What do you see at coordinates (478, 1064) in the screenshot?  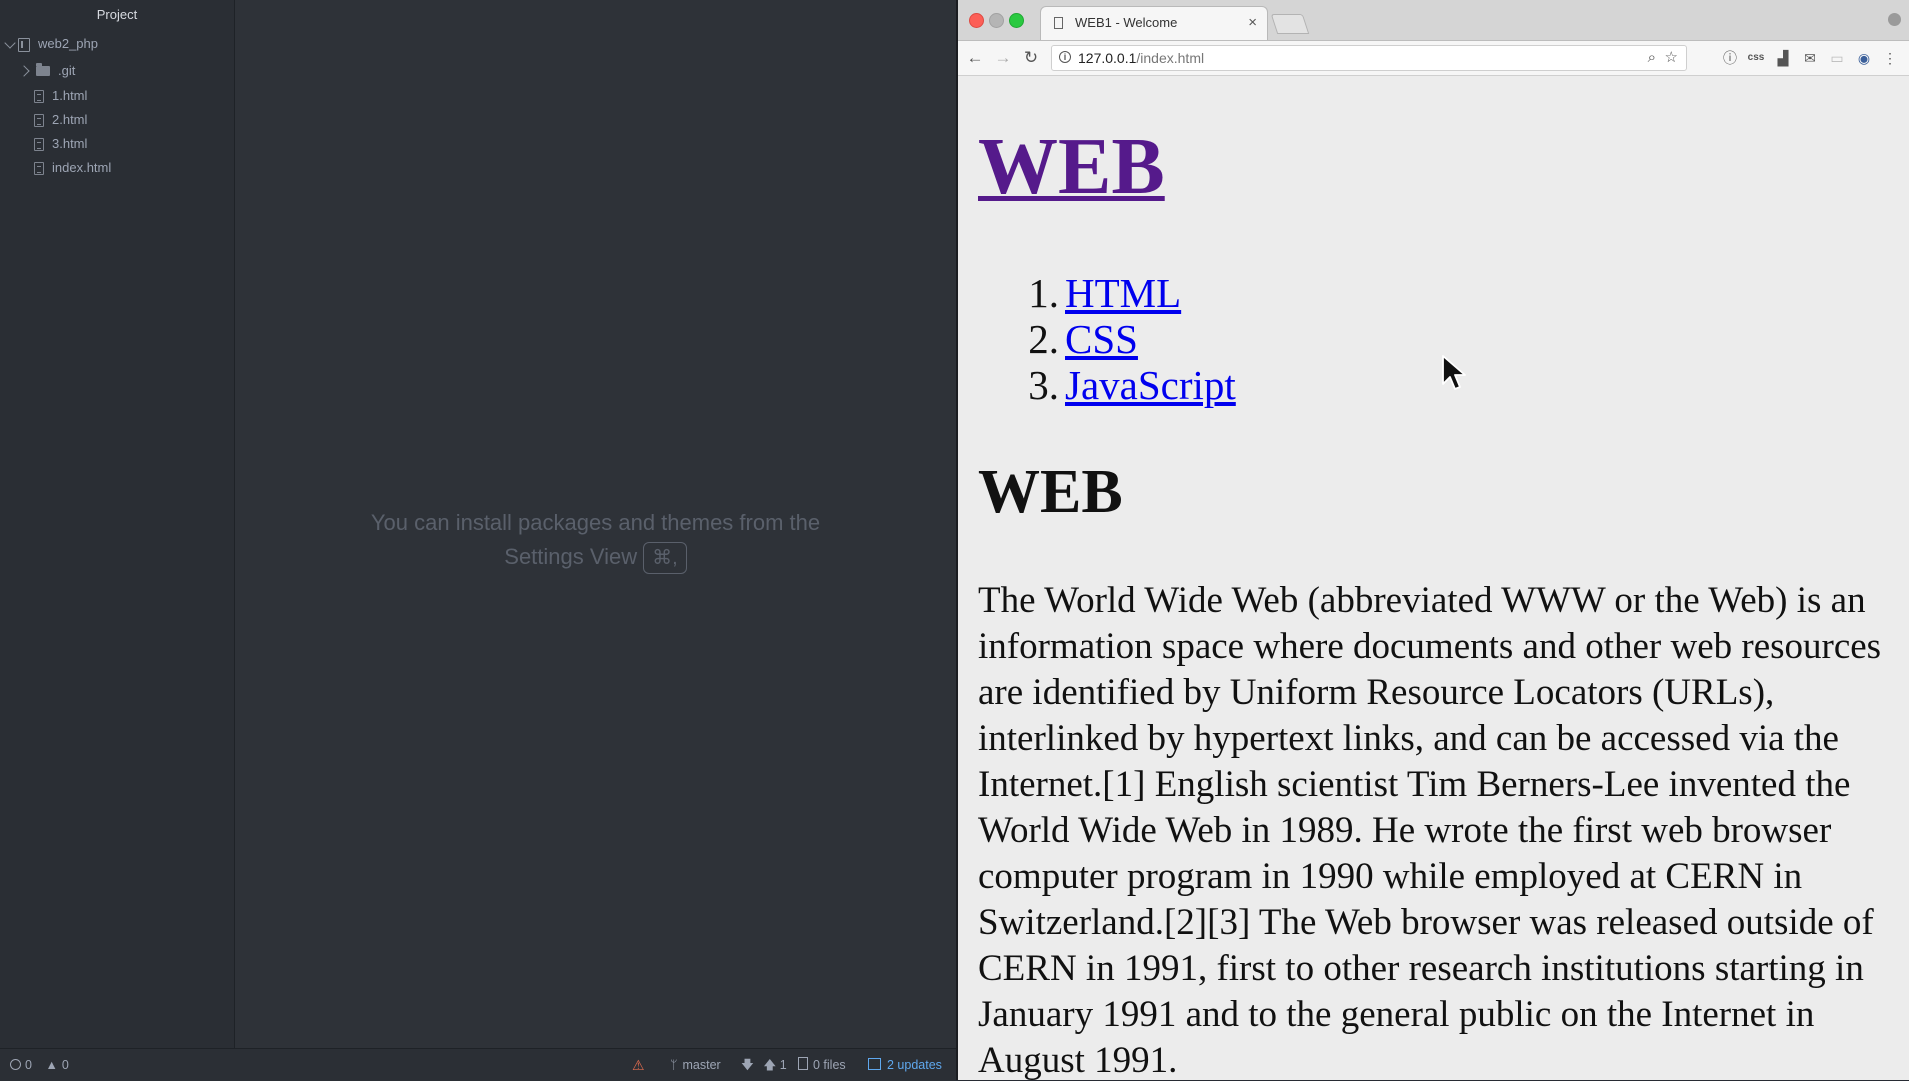 I see `status-bar: 0 ▲ 0 ⚠ ᛘ master 🡇 🡅 1 0 files 2 updates` at bounding box center [478, 1064].